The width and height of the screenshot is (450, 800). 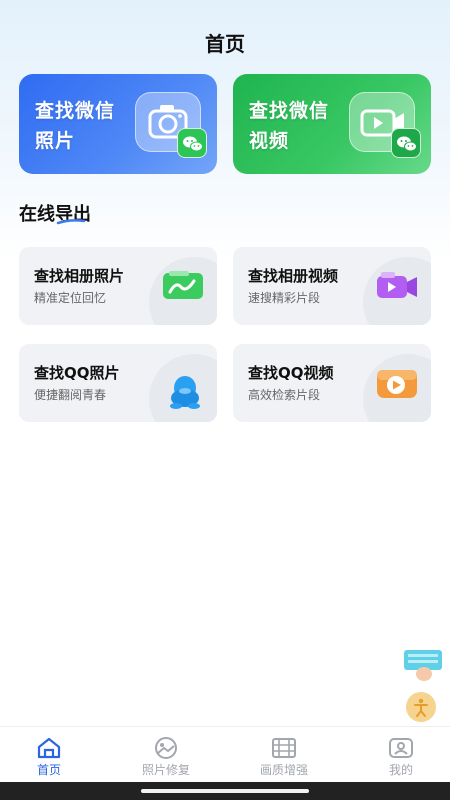 I want to click on tile-subtitle: 便捷翻阅青春, so click(x=70, y=395).